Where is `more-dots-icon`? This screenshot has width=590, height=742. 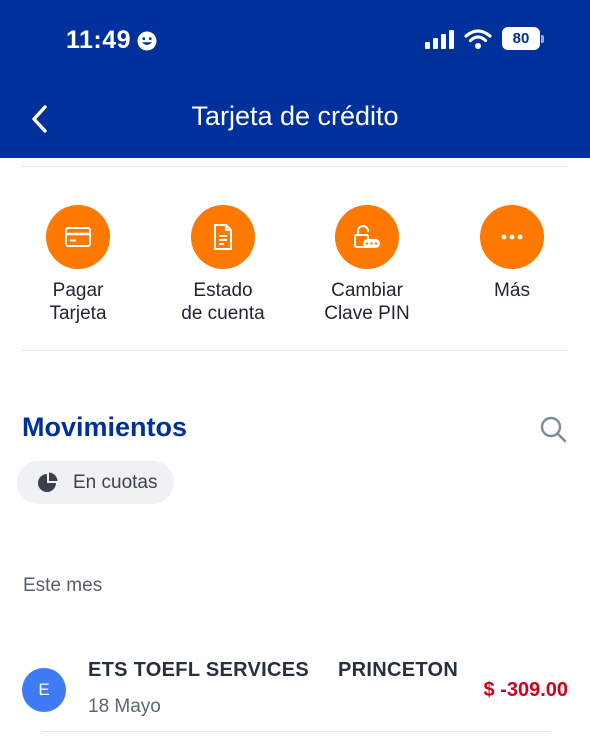
more-dots-icon is located at coordinates (512, 237).